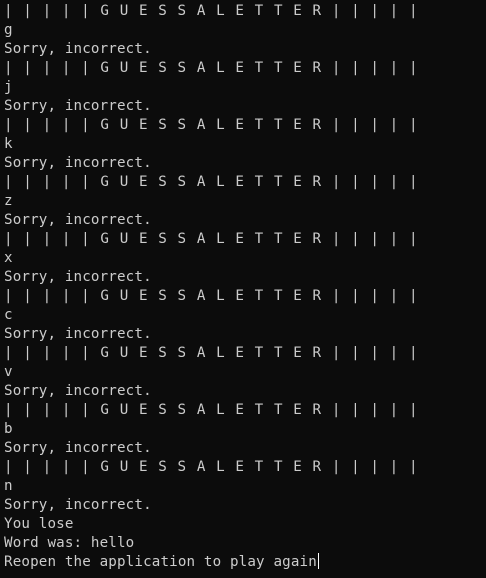  I want to click on line-text: b, so click(8, 429).